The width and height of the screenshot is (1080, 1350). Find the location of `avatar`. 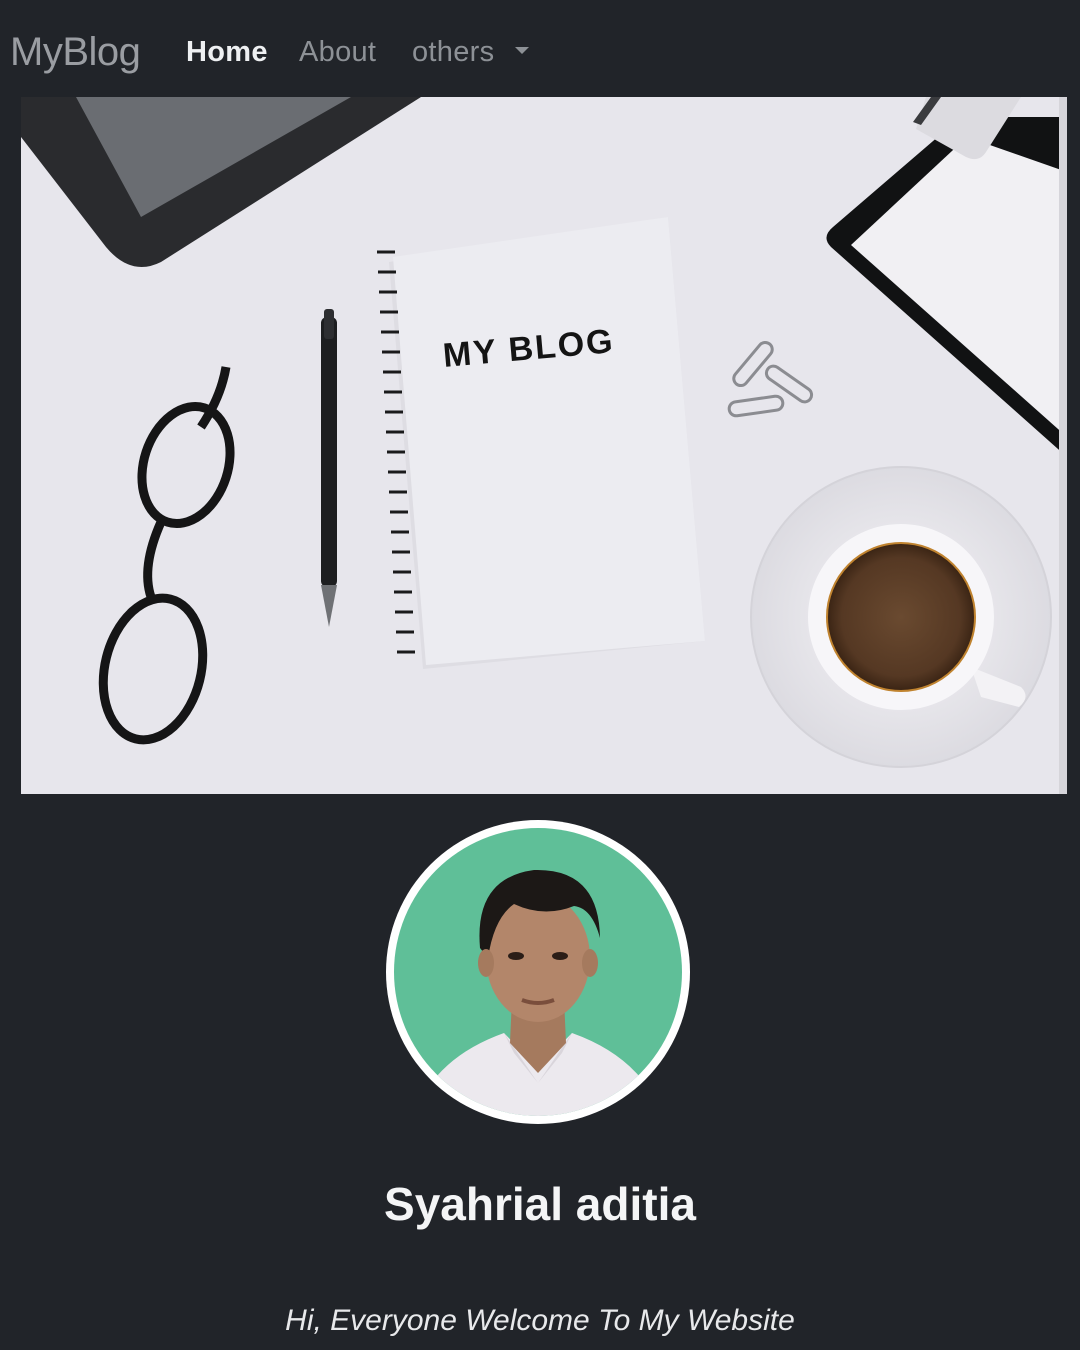

avatar is located at coordinates (538, 972).